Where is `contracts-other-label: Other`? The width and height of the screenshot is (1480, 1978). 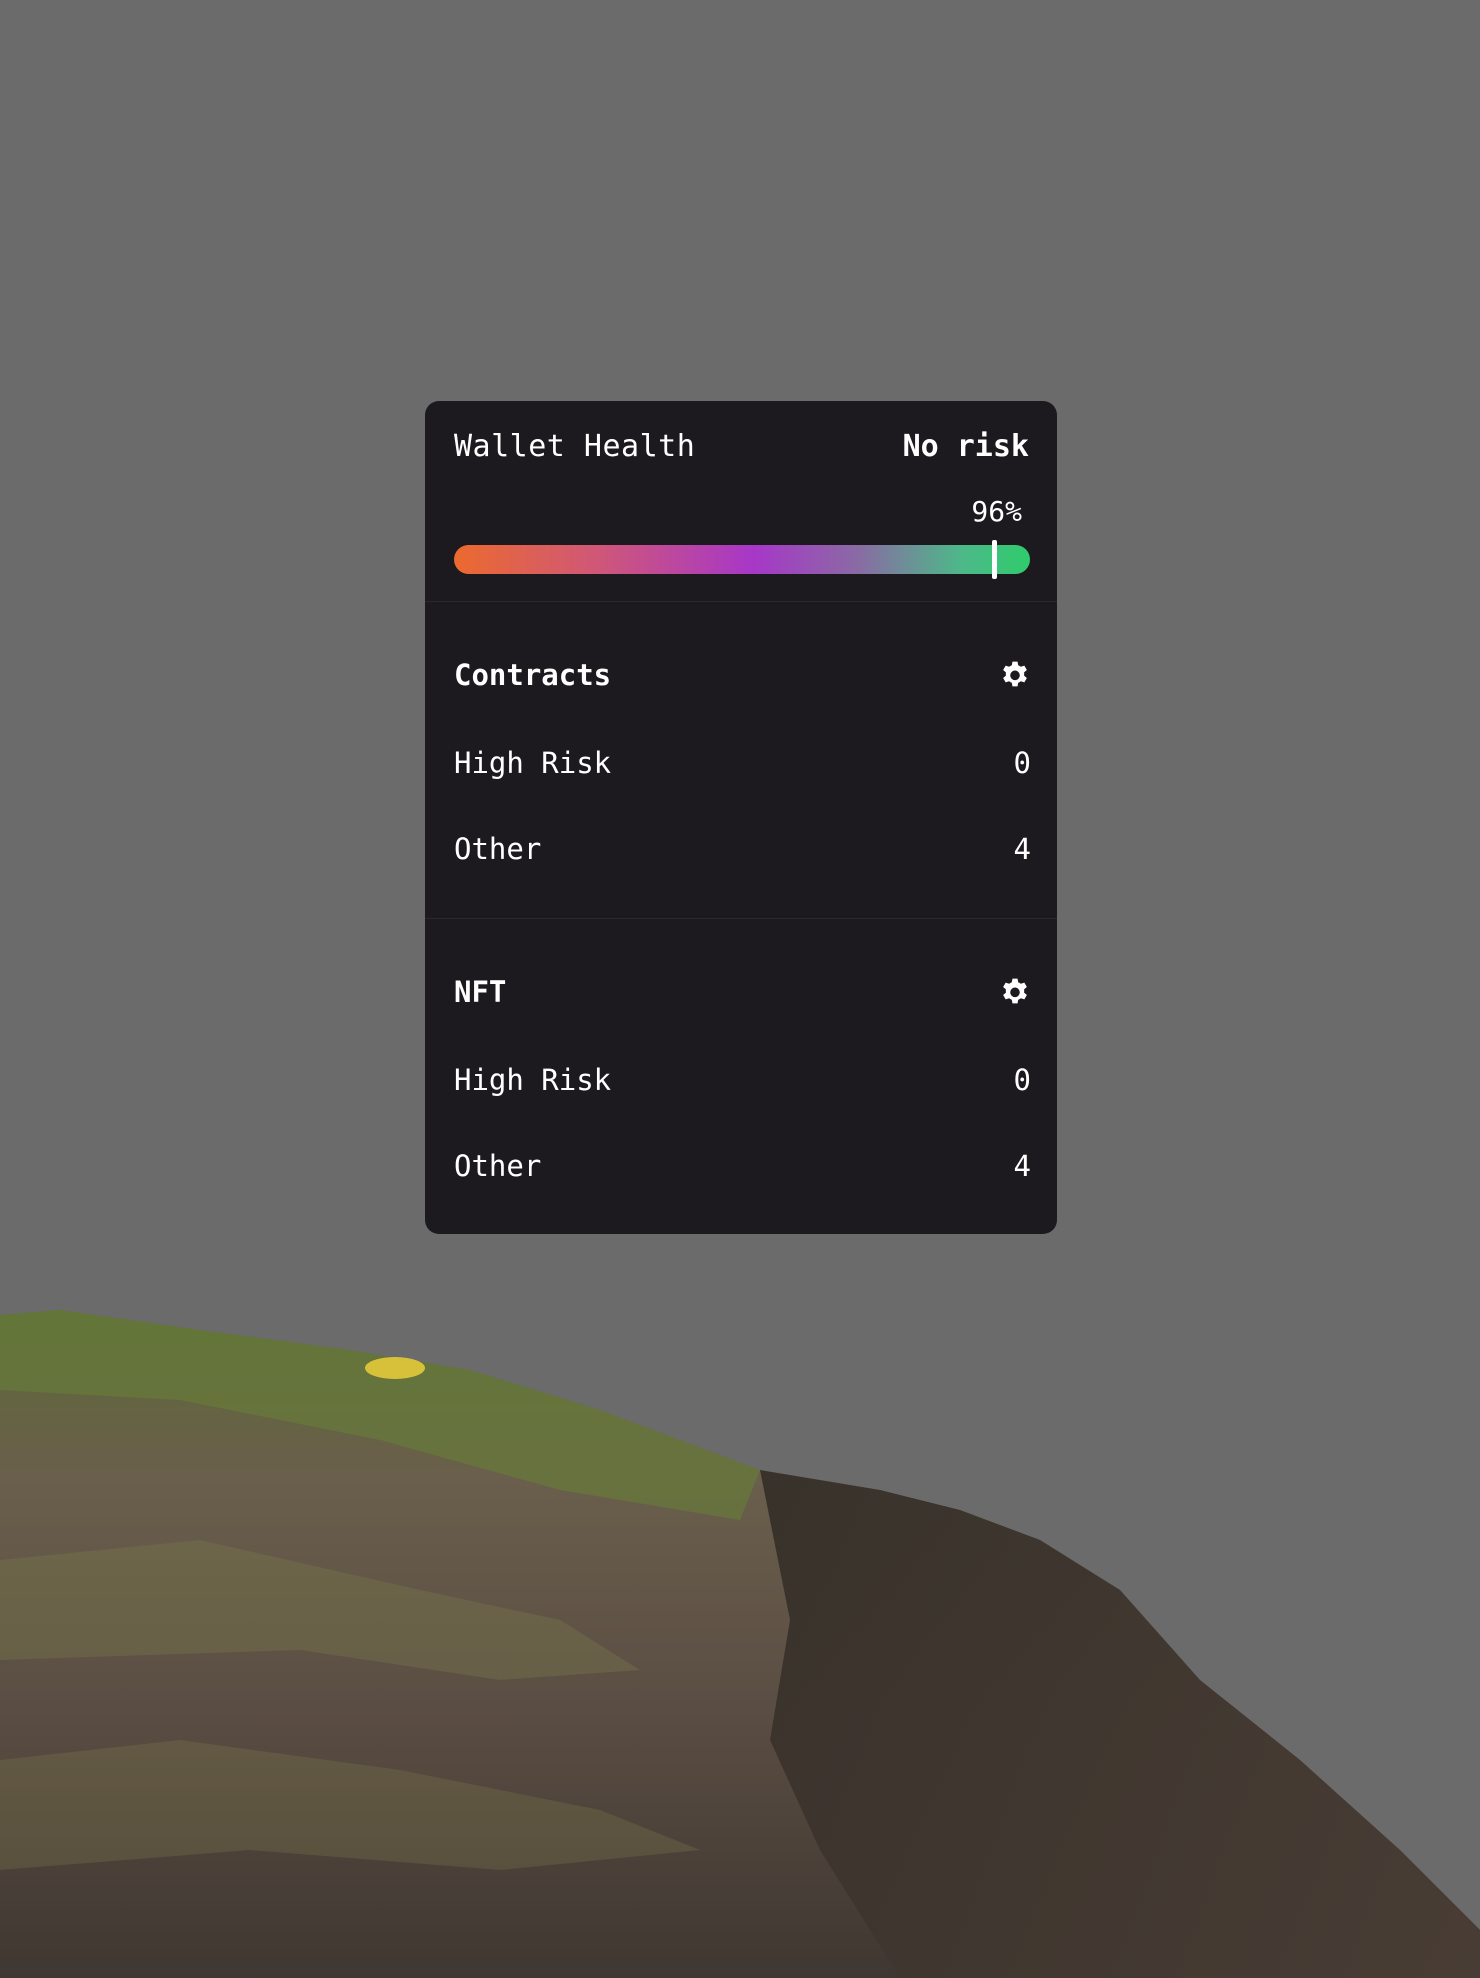 contracts-other-label: Other is located at coordinates (498, 849).